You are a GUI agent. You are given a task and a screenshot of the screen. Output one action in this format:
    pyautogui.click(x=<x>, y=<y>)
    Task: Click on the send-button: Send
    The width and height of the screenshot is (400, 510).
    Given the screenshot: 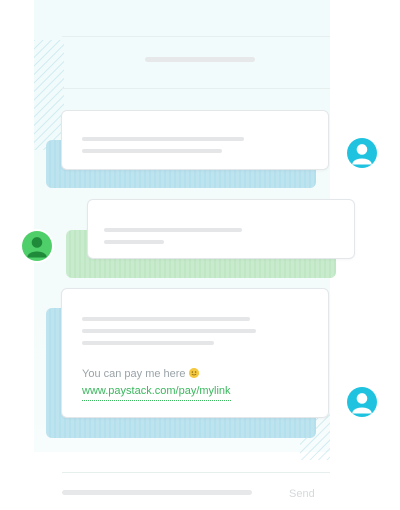 What is the action you would take?
    pyautogui.click(x=302, y=494)
    